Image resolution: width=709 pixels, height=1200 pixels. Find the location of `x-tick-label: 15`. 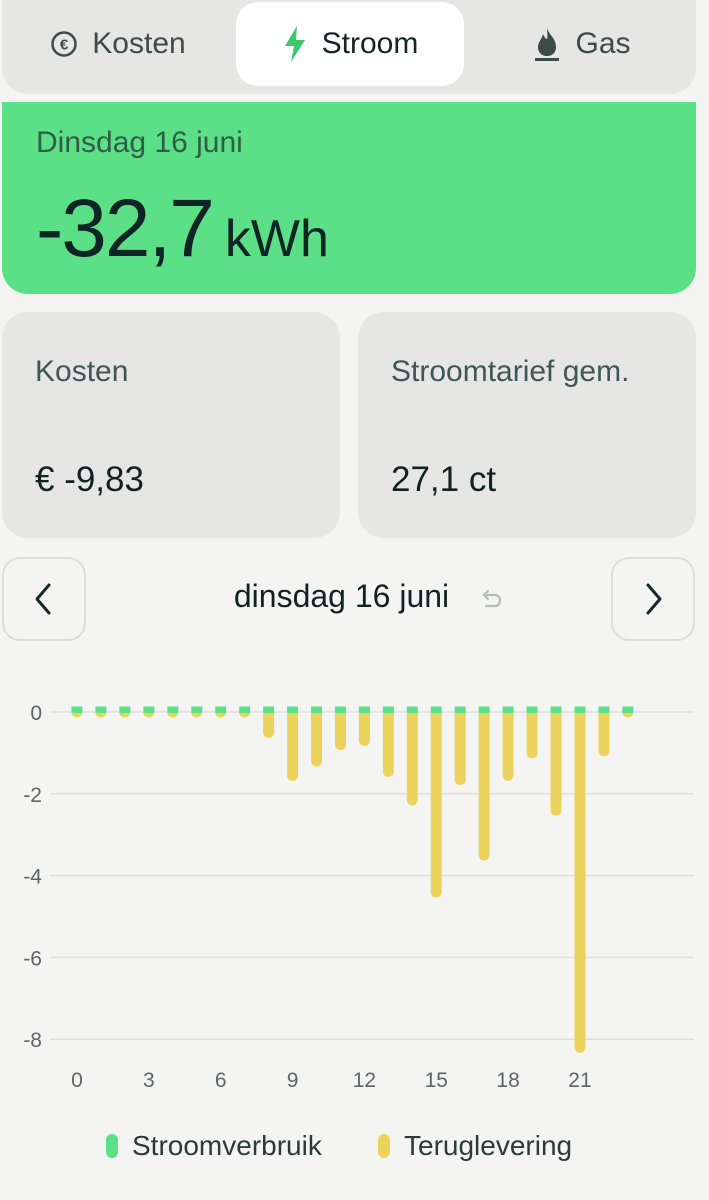

x-tick-label: 15 is located at coordinates (436, 1080).